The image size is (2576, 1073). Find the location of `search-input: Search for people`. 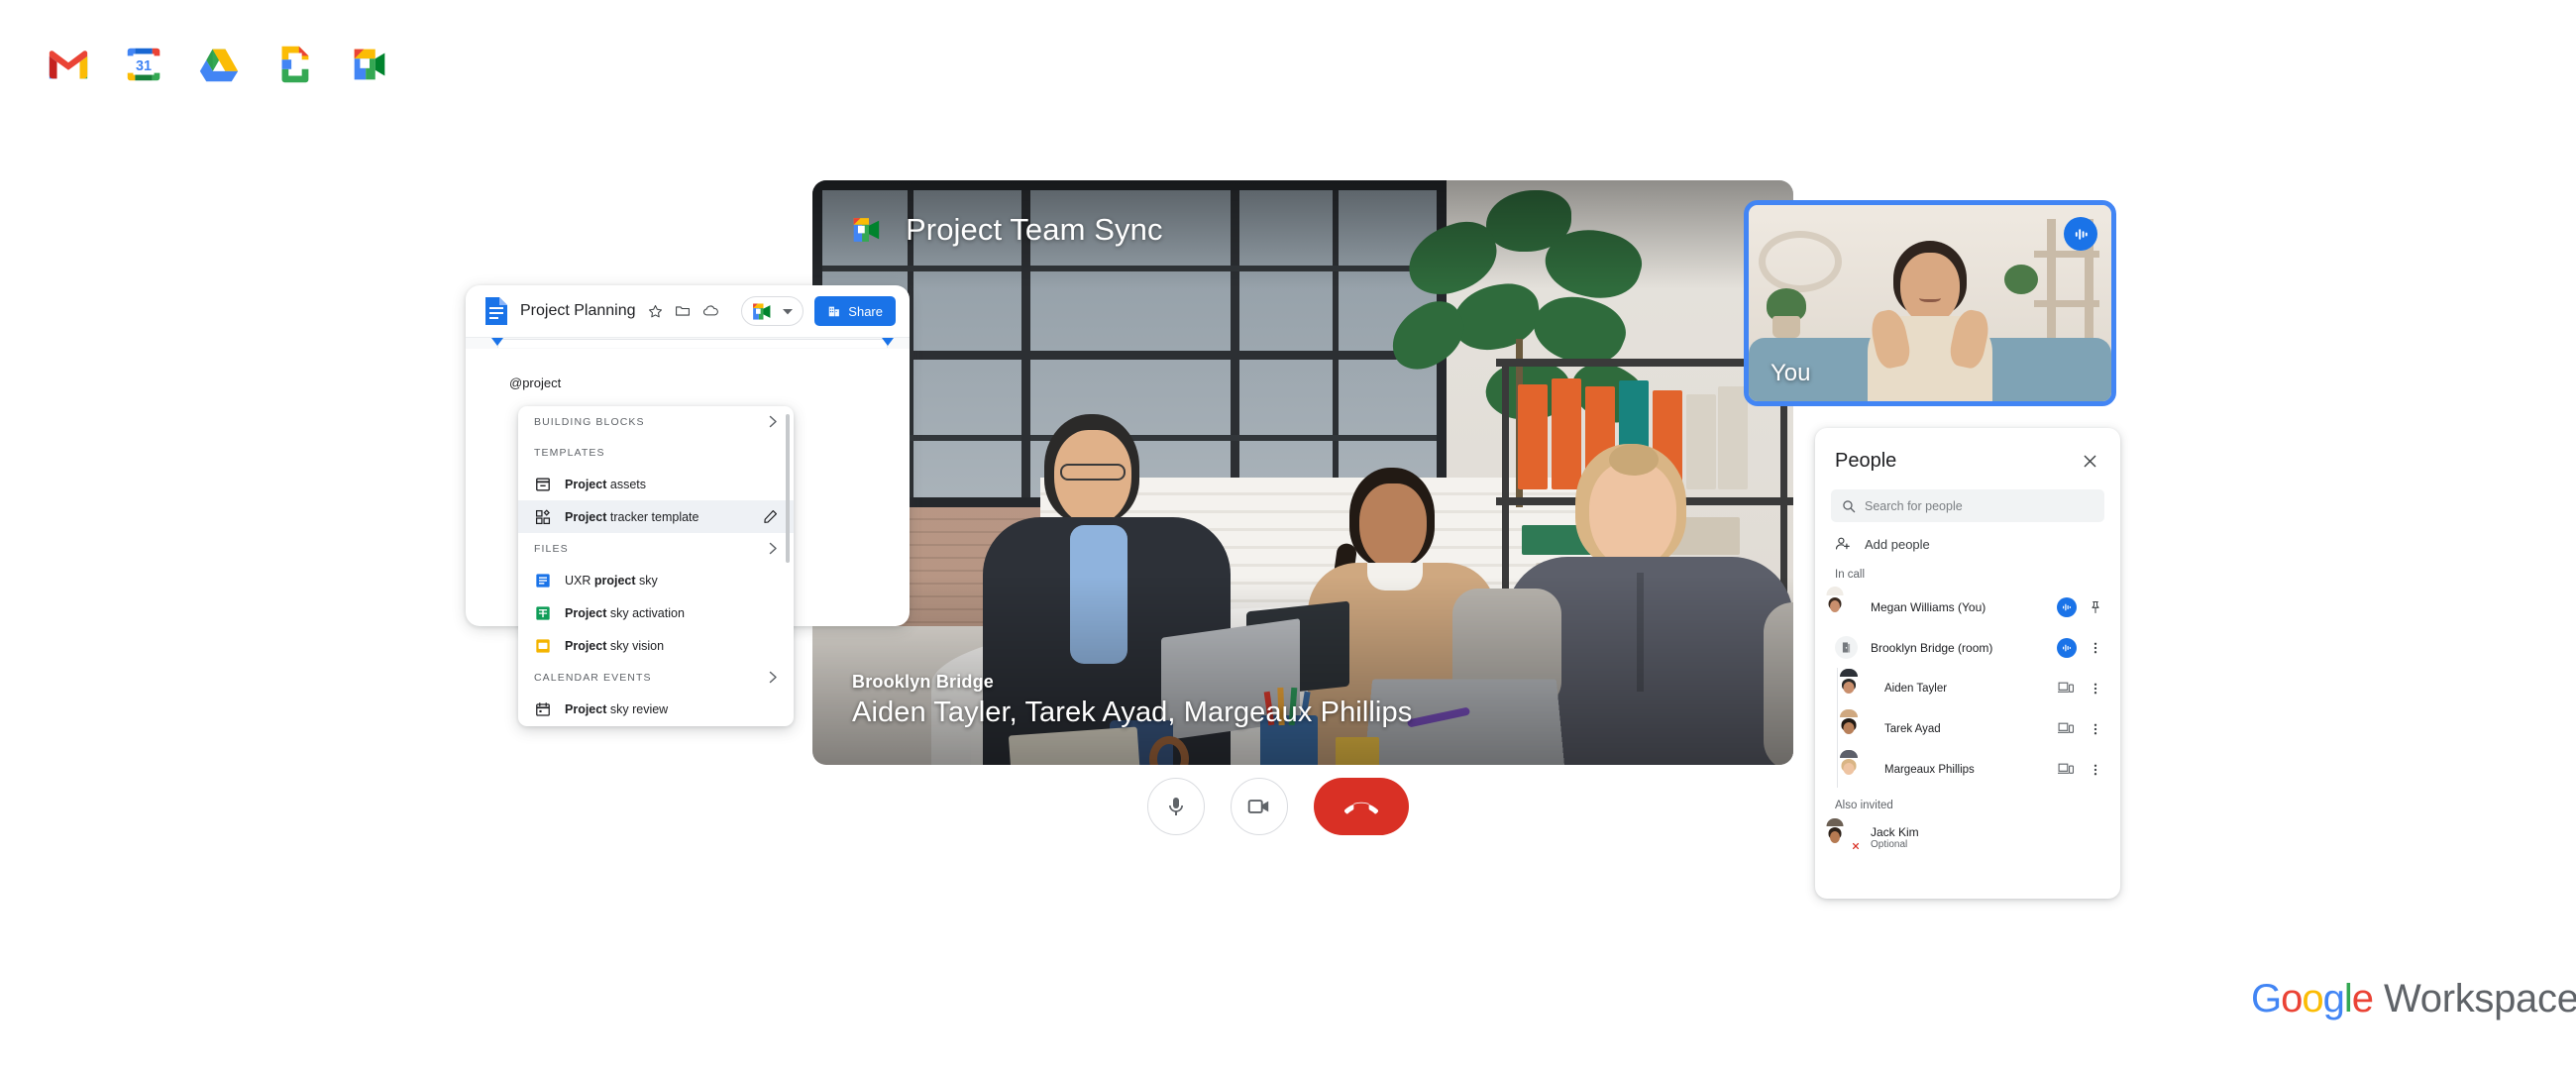

search-input: Search for people is located at coordinates (1967, 505).